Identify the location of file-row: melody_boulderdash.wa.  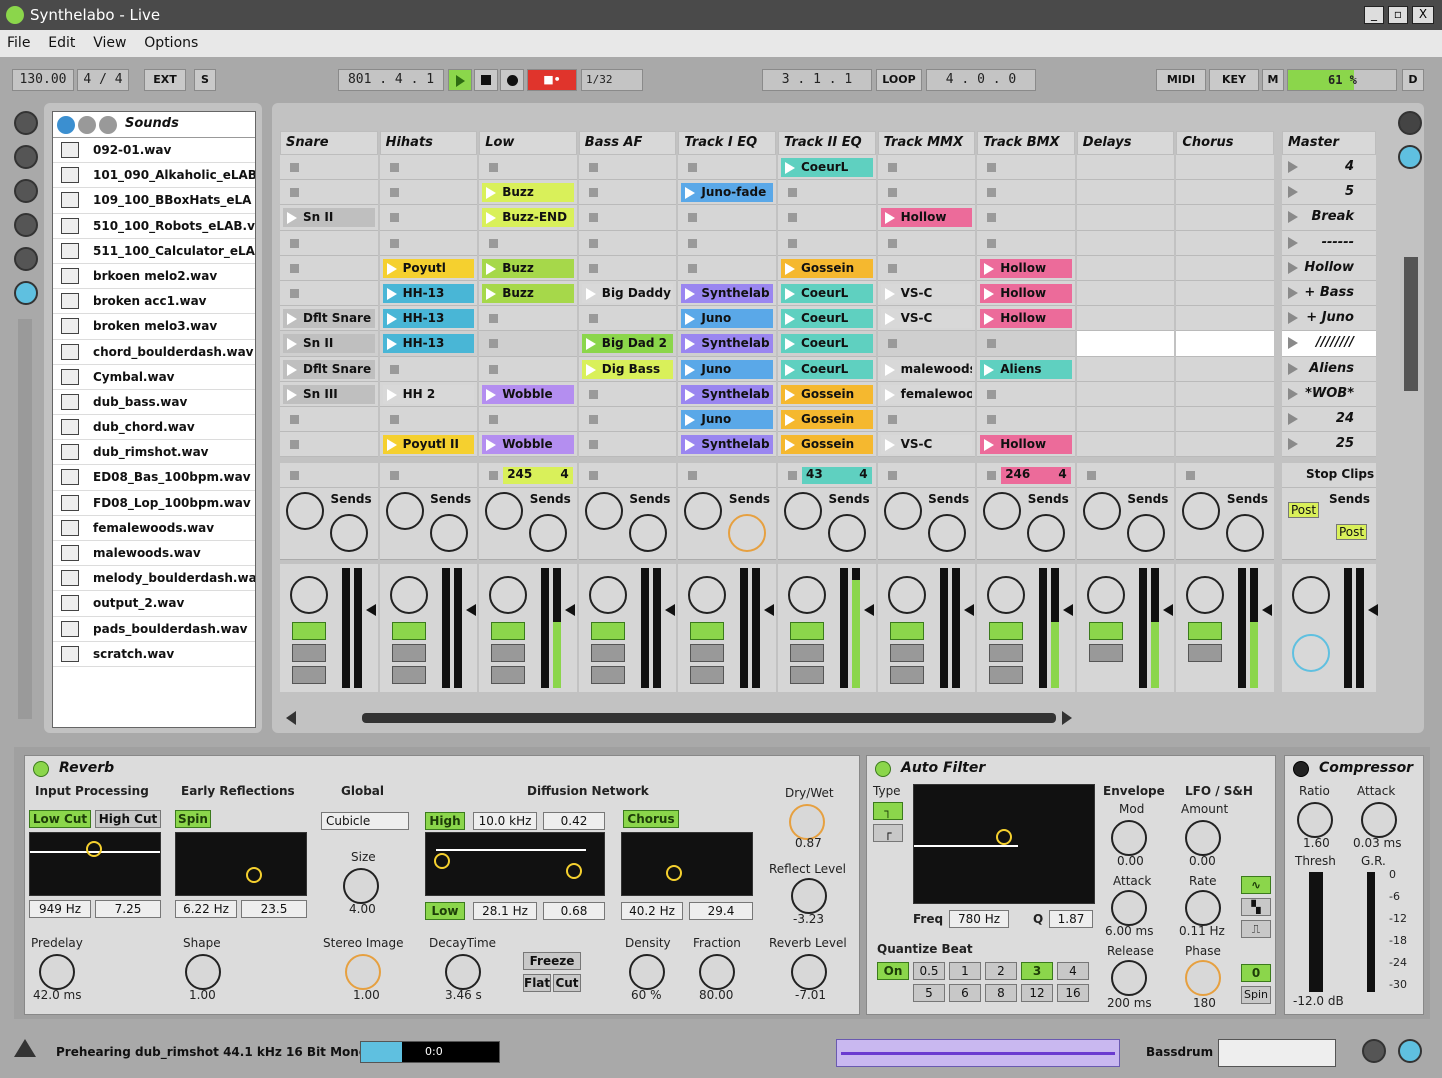
(154, 579).